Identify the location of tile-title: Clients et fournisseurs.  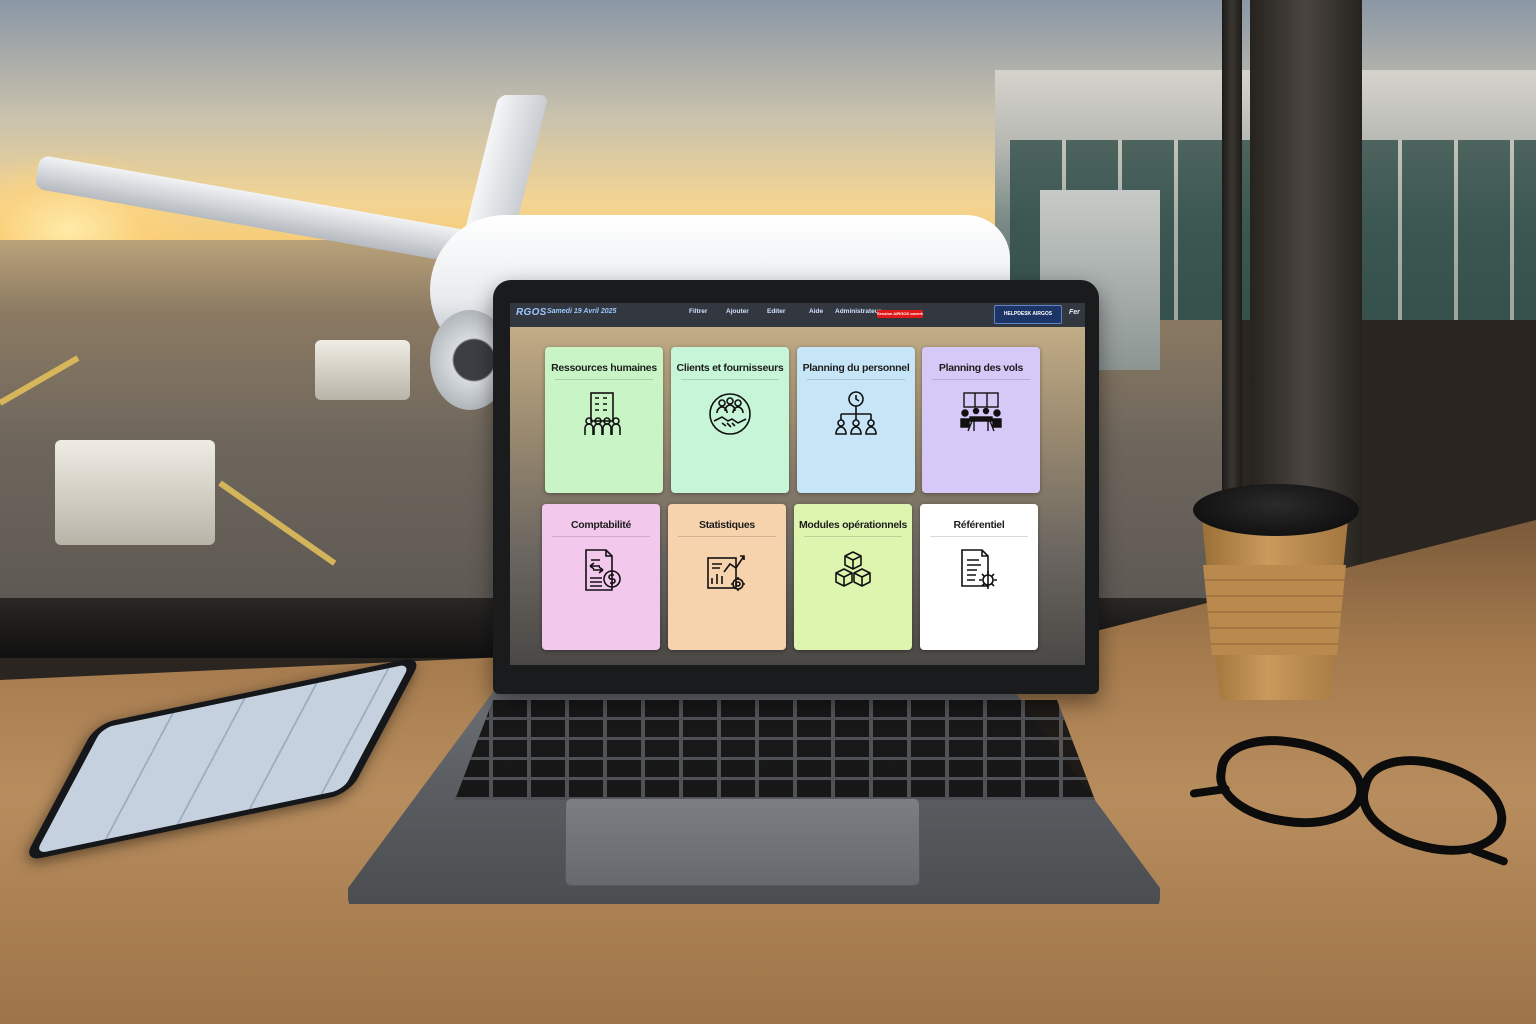
(730, 368).